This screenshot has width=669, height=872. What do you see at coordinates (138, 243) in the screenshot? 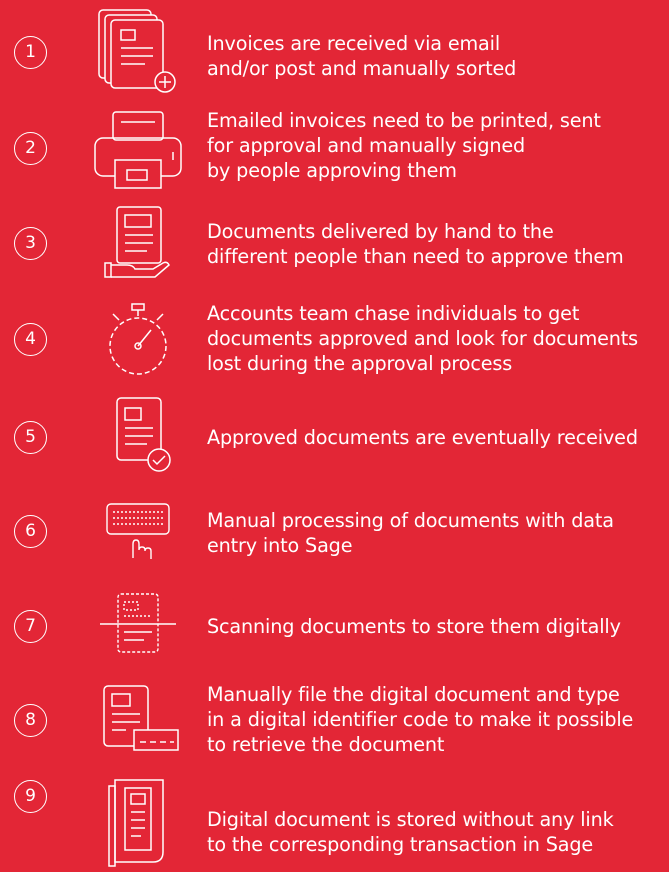
I see `hand-document-icon` at bounding box center [138, 243].